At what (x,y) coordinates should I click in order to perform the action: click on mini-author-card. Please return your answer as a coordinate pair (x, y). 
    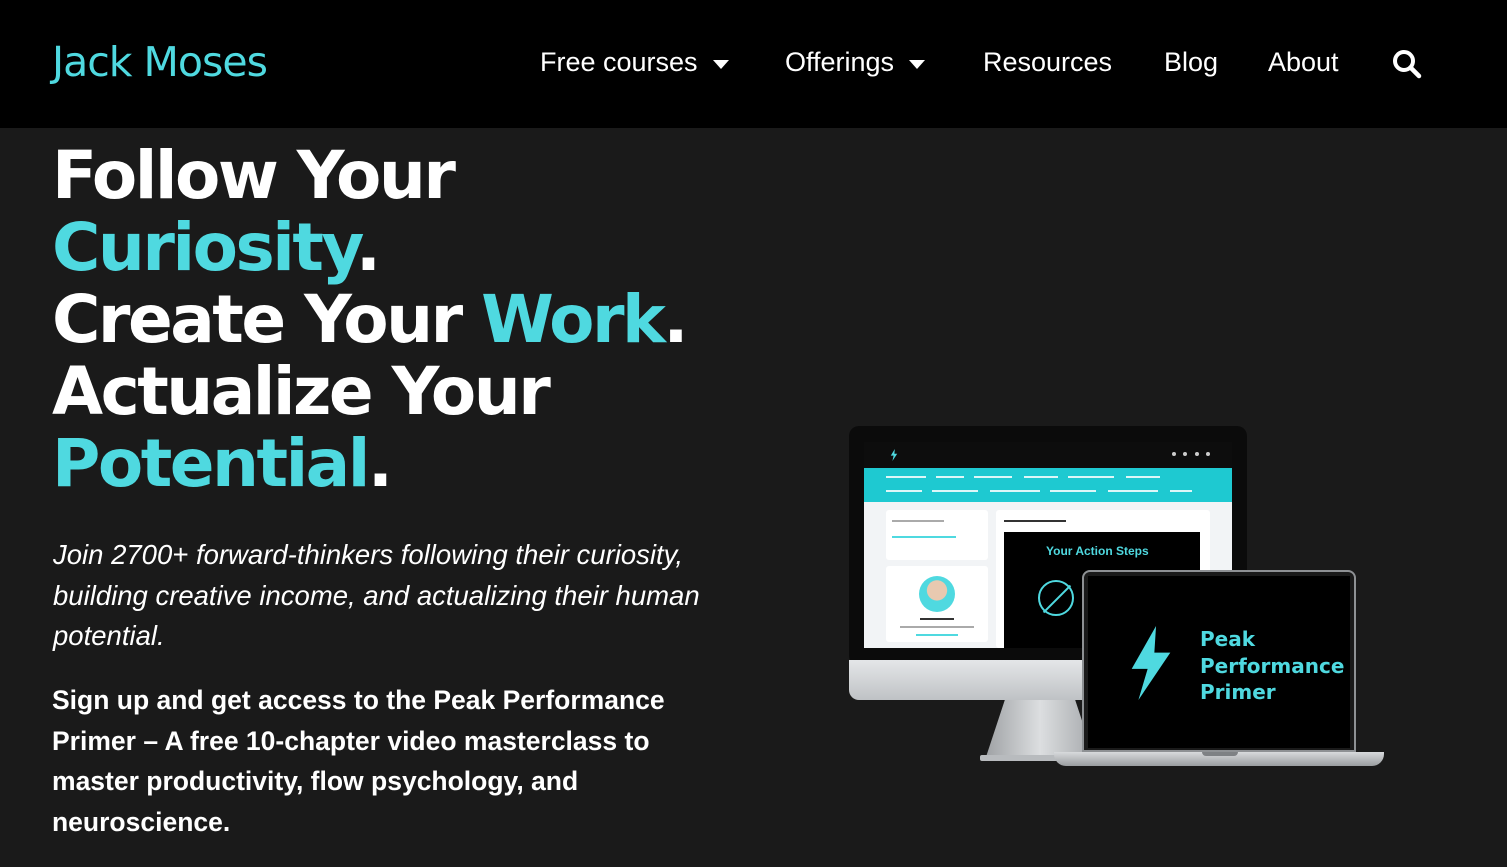
    Looking at the image, I should click on (937, 604).